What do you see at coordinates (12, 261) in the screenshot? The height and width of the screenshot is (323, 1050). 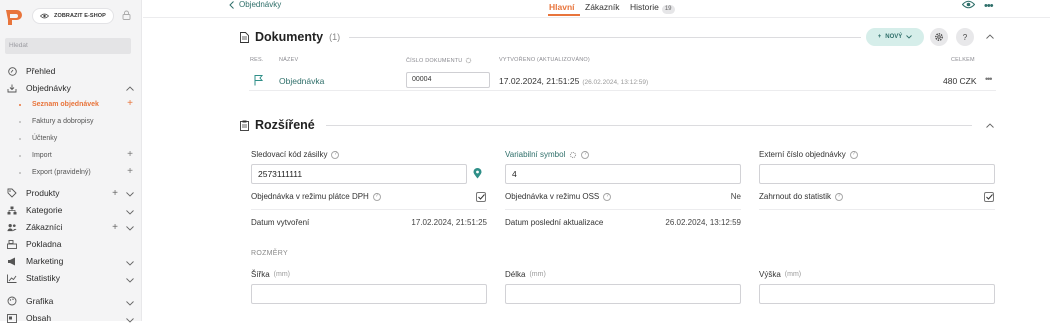 I see `megaphone-icon` at bounding box center [12, 261].